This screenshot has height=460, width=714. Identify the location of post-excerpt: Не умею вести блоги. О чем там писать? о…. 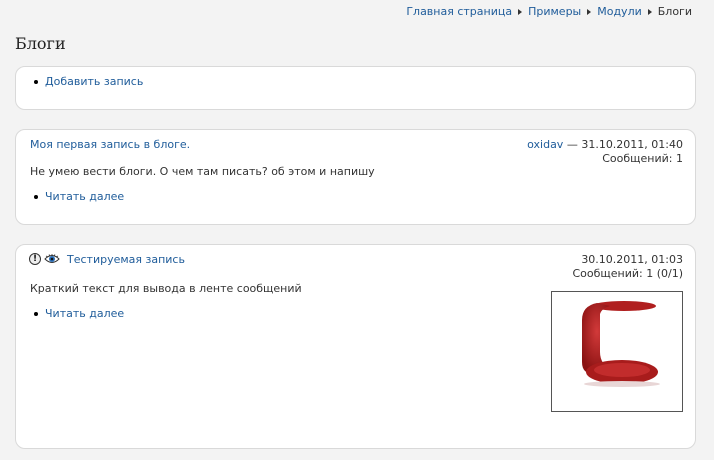
(202, 171).